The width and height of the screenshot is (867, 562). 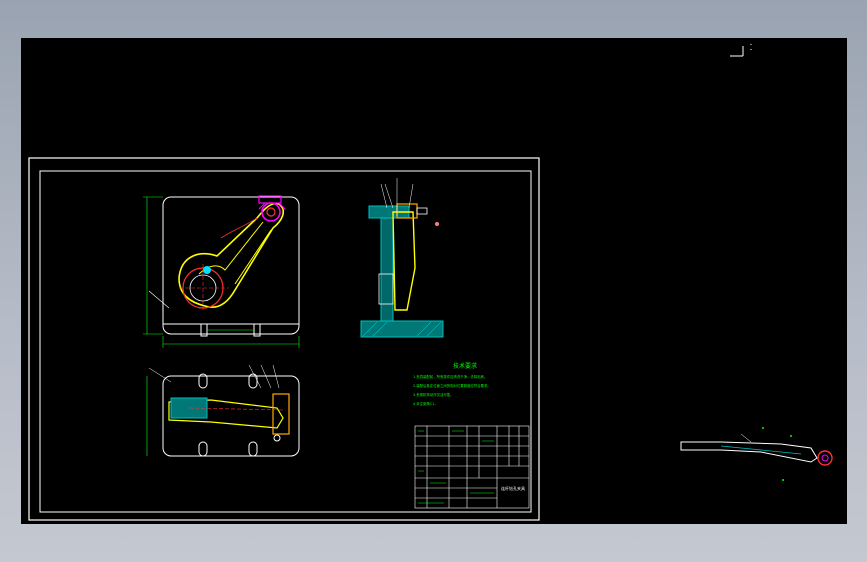 What do you see at coordinates (425, 403) in the screenshot?
I see `note-line-4: 4.未注倒角C1。` at bounding box center [425, 403].